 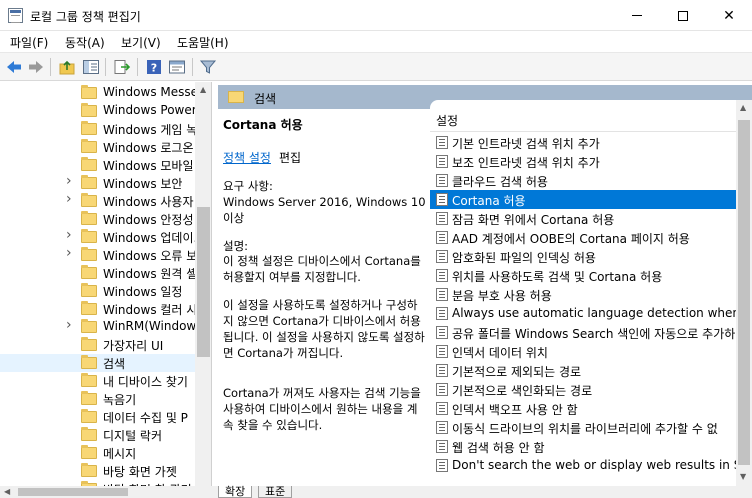 What do you see at coordinates (447, 120) in the screenshot?
I see `column-header-setting: 설정` at bounding box center [447, 120].